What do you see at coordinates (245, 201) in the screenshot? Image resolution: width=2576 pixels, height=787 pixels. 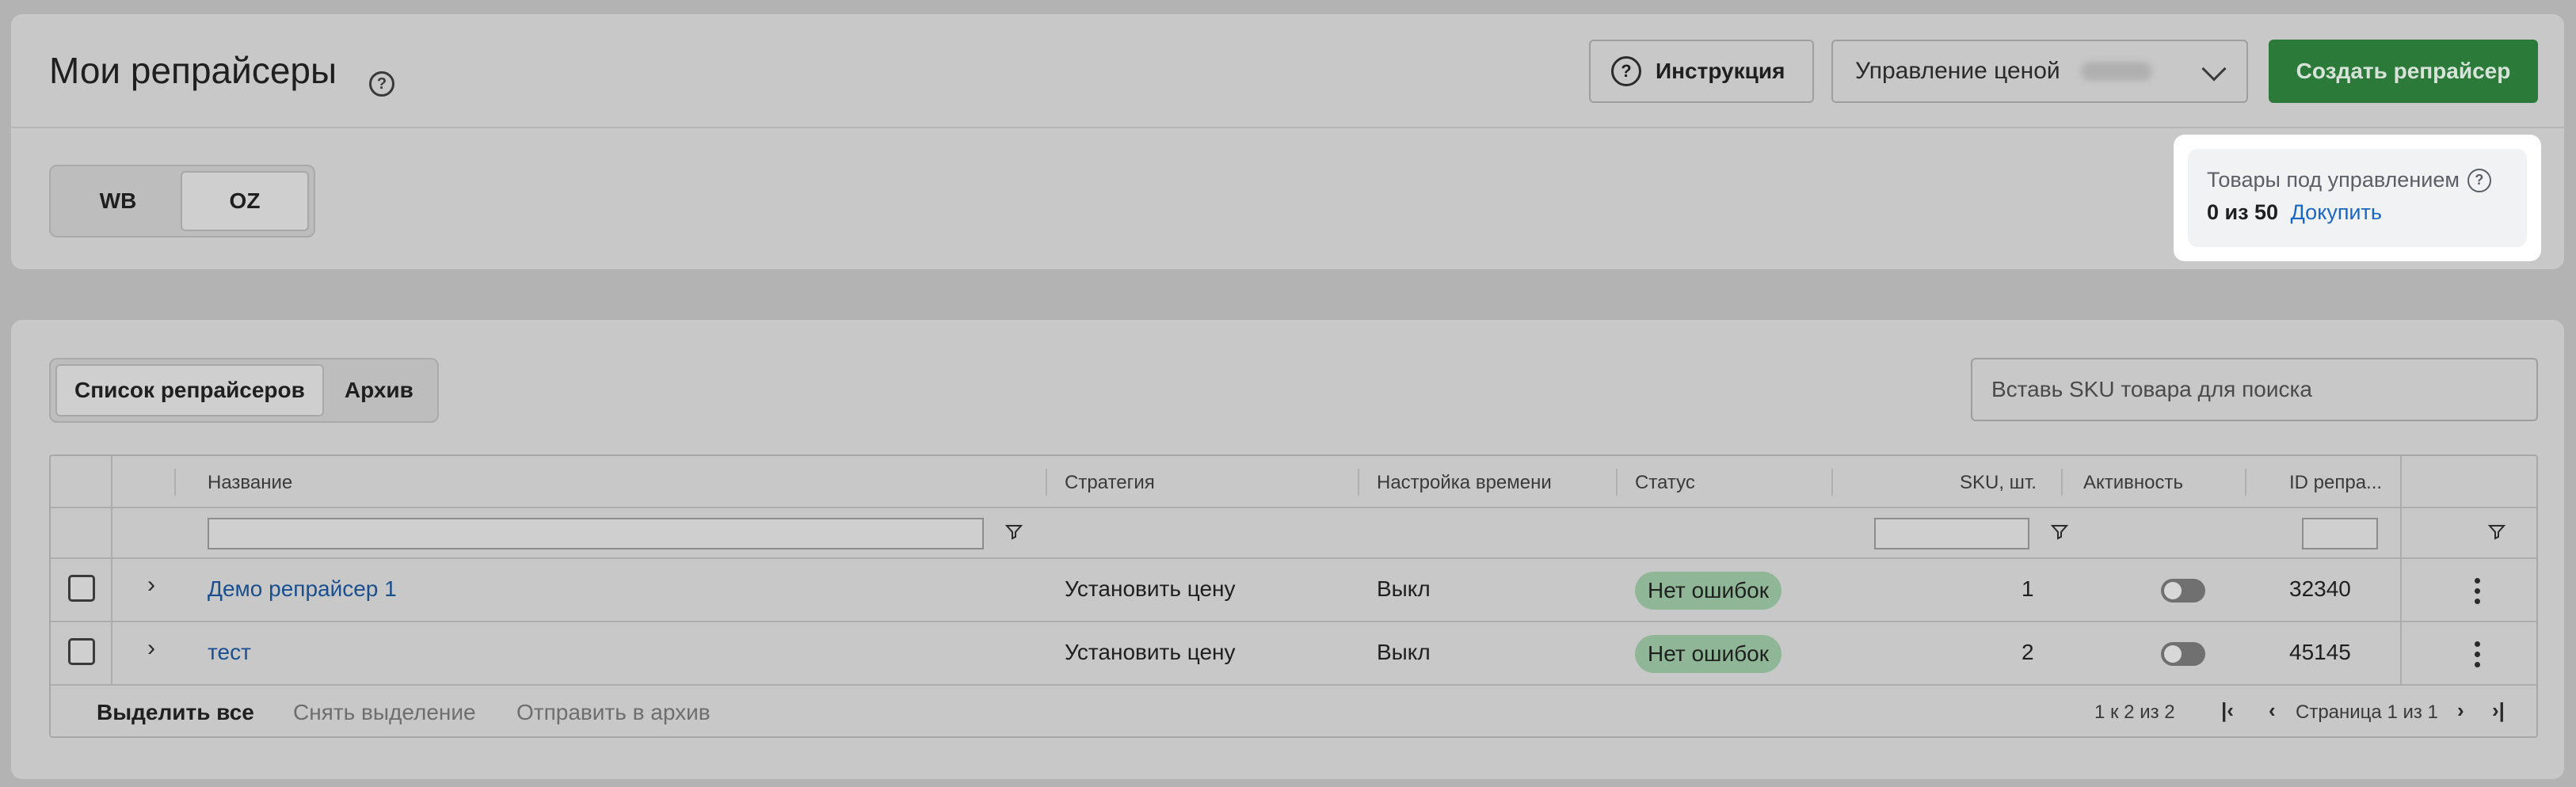 I see `marketplace-option-oz: OZ` at bounding box center [245, 201].